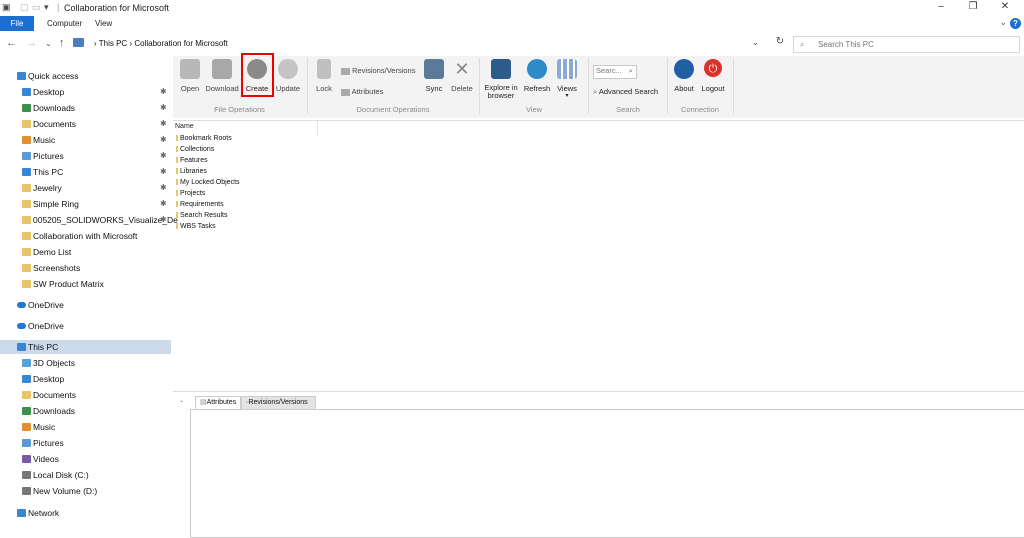 The image size is (1024, 538). Describe the element at coordinates (567, 79) in the screenshot. I see `views-button: Views ▾` at that location.